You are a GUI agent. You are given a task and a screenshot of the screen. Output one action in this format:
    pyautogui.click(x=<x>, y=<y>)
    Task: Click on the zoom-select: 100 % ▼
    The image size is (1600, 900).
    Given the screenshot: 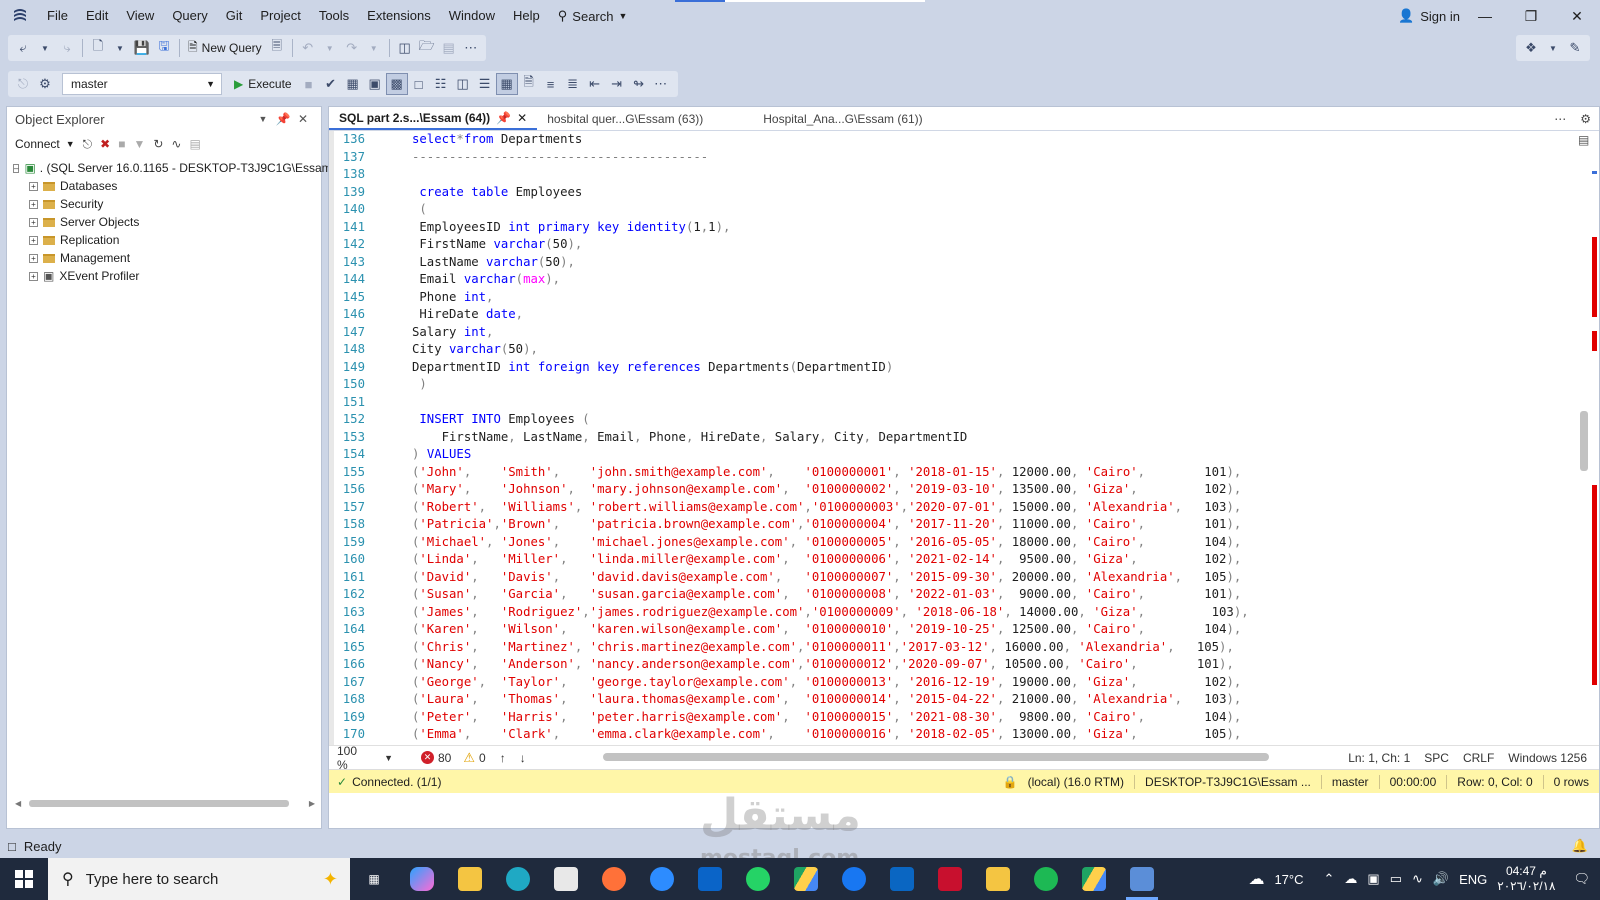 What is the action you would take?
    pyautogui.click(x=365, y=758)
    